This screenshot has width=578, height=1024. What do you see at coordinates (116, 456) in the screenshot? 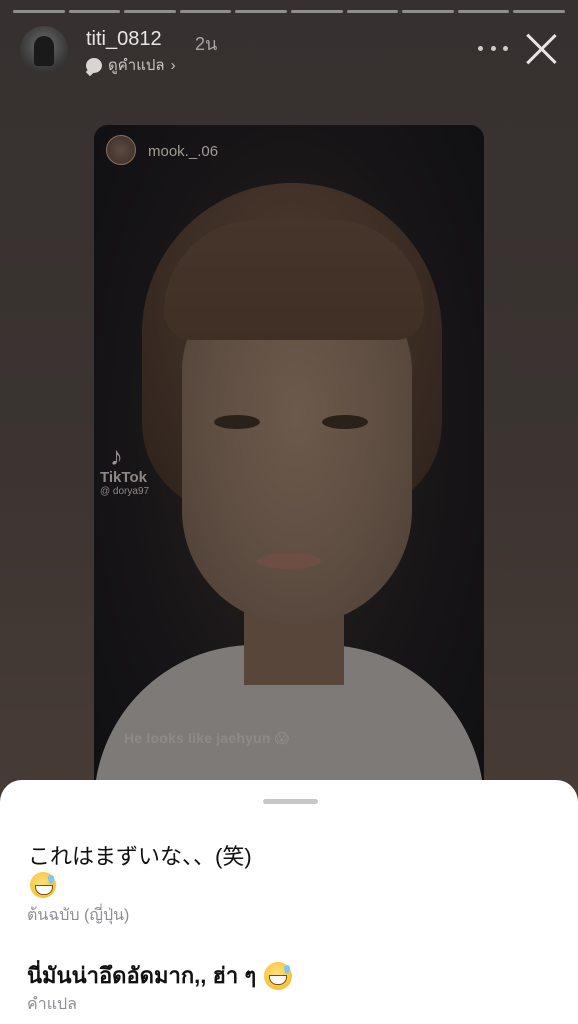
I see `tiktok-logo-icon: ♪` at bounding box center [116, 456].